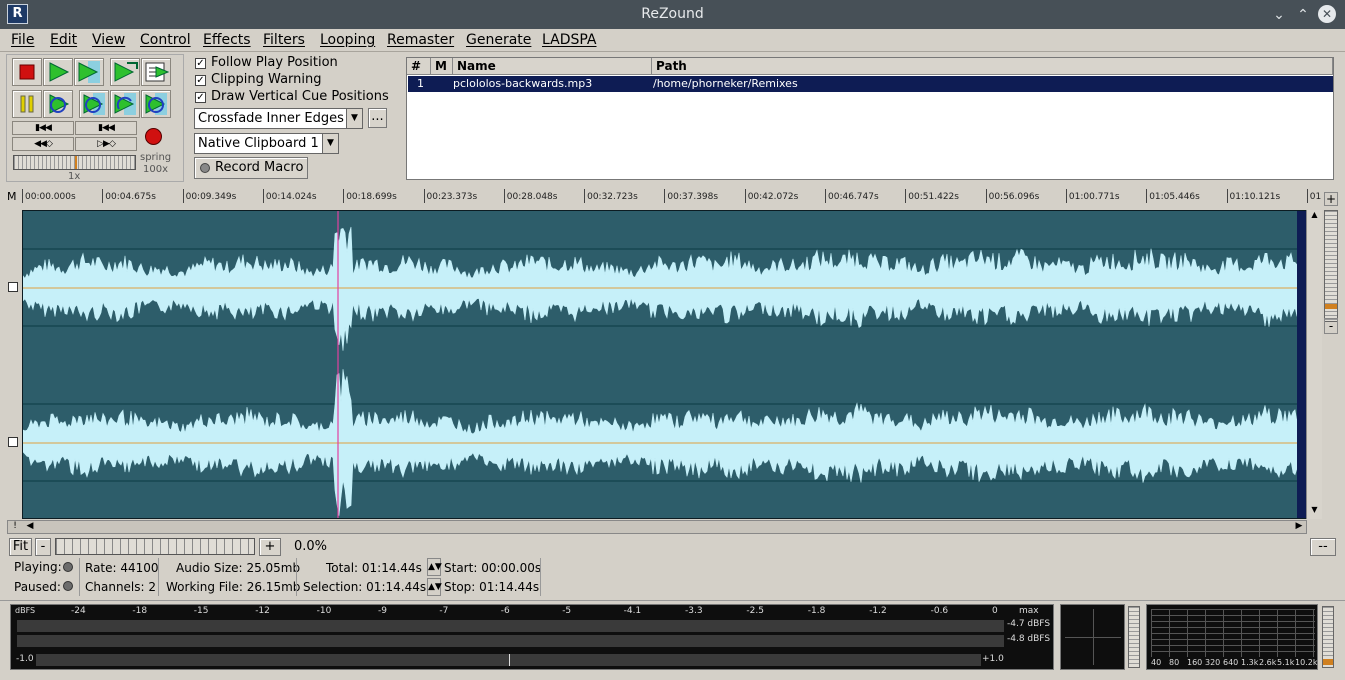 The width and height of the screenshot is (1345, 680). I want to click on scroll-right-arrow-icon: ▶, so click(1299, 527).